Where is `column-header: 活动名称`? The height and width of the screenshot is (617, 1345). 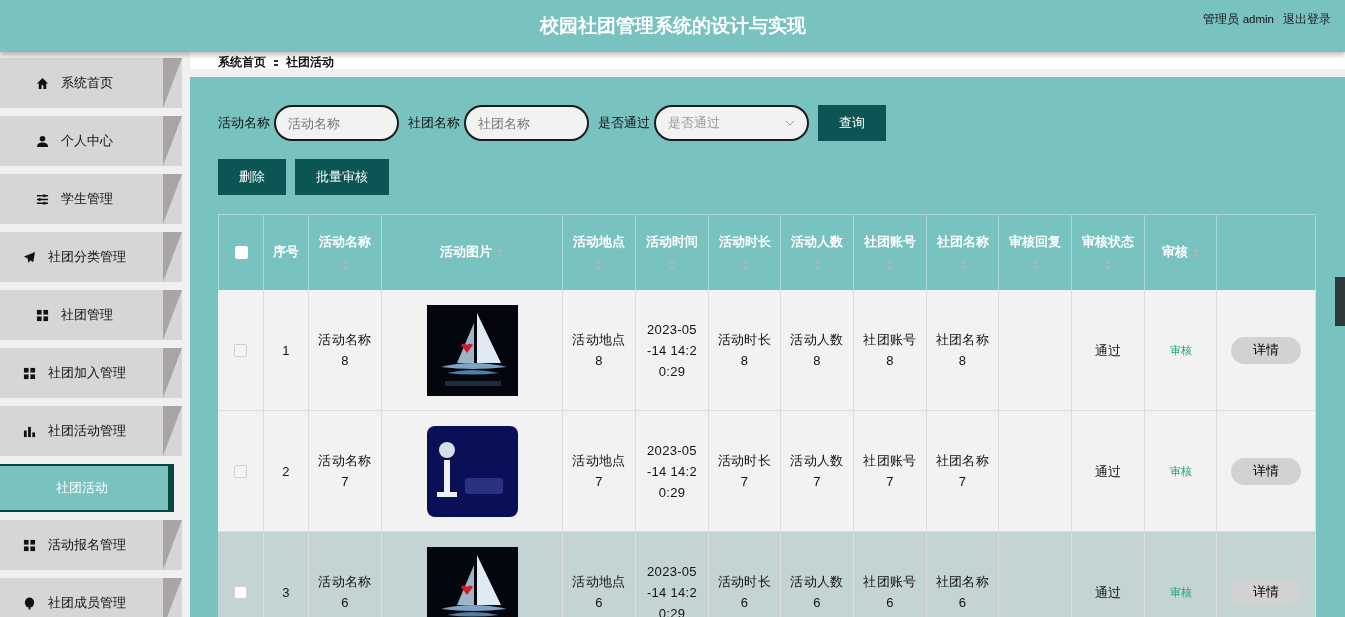 column-header: 活动名称 is located at coordinates (345, 242).